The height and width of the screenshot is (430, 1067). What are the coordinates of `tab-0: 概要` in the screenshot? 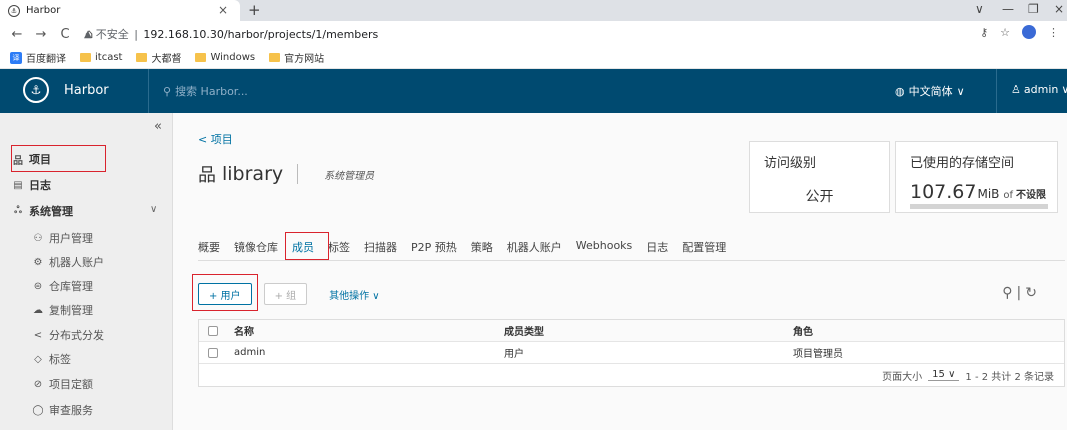 It's located at (209, 247).